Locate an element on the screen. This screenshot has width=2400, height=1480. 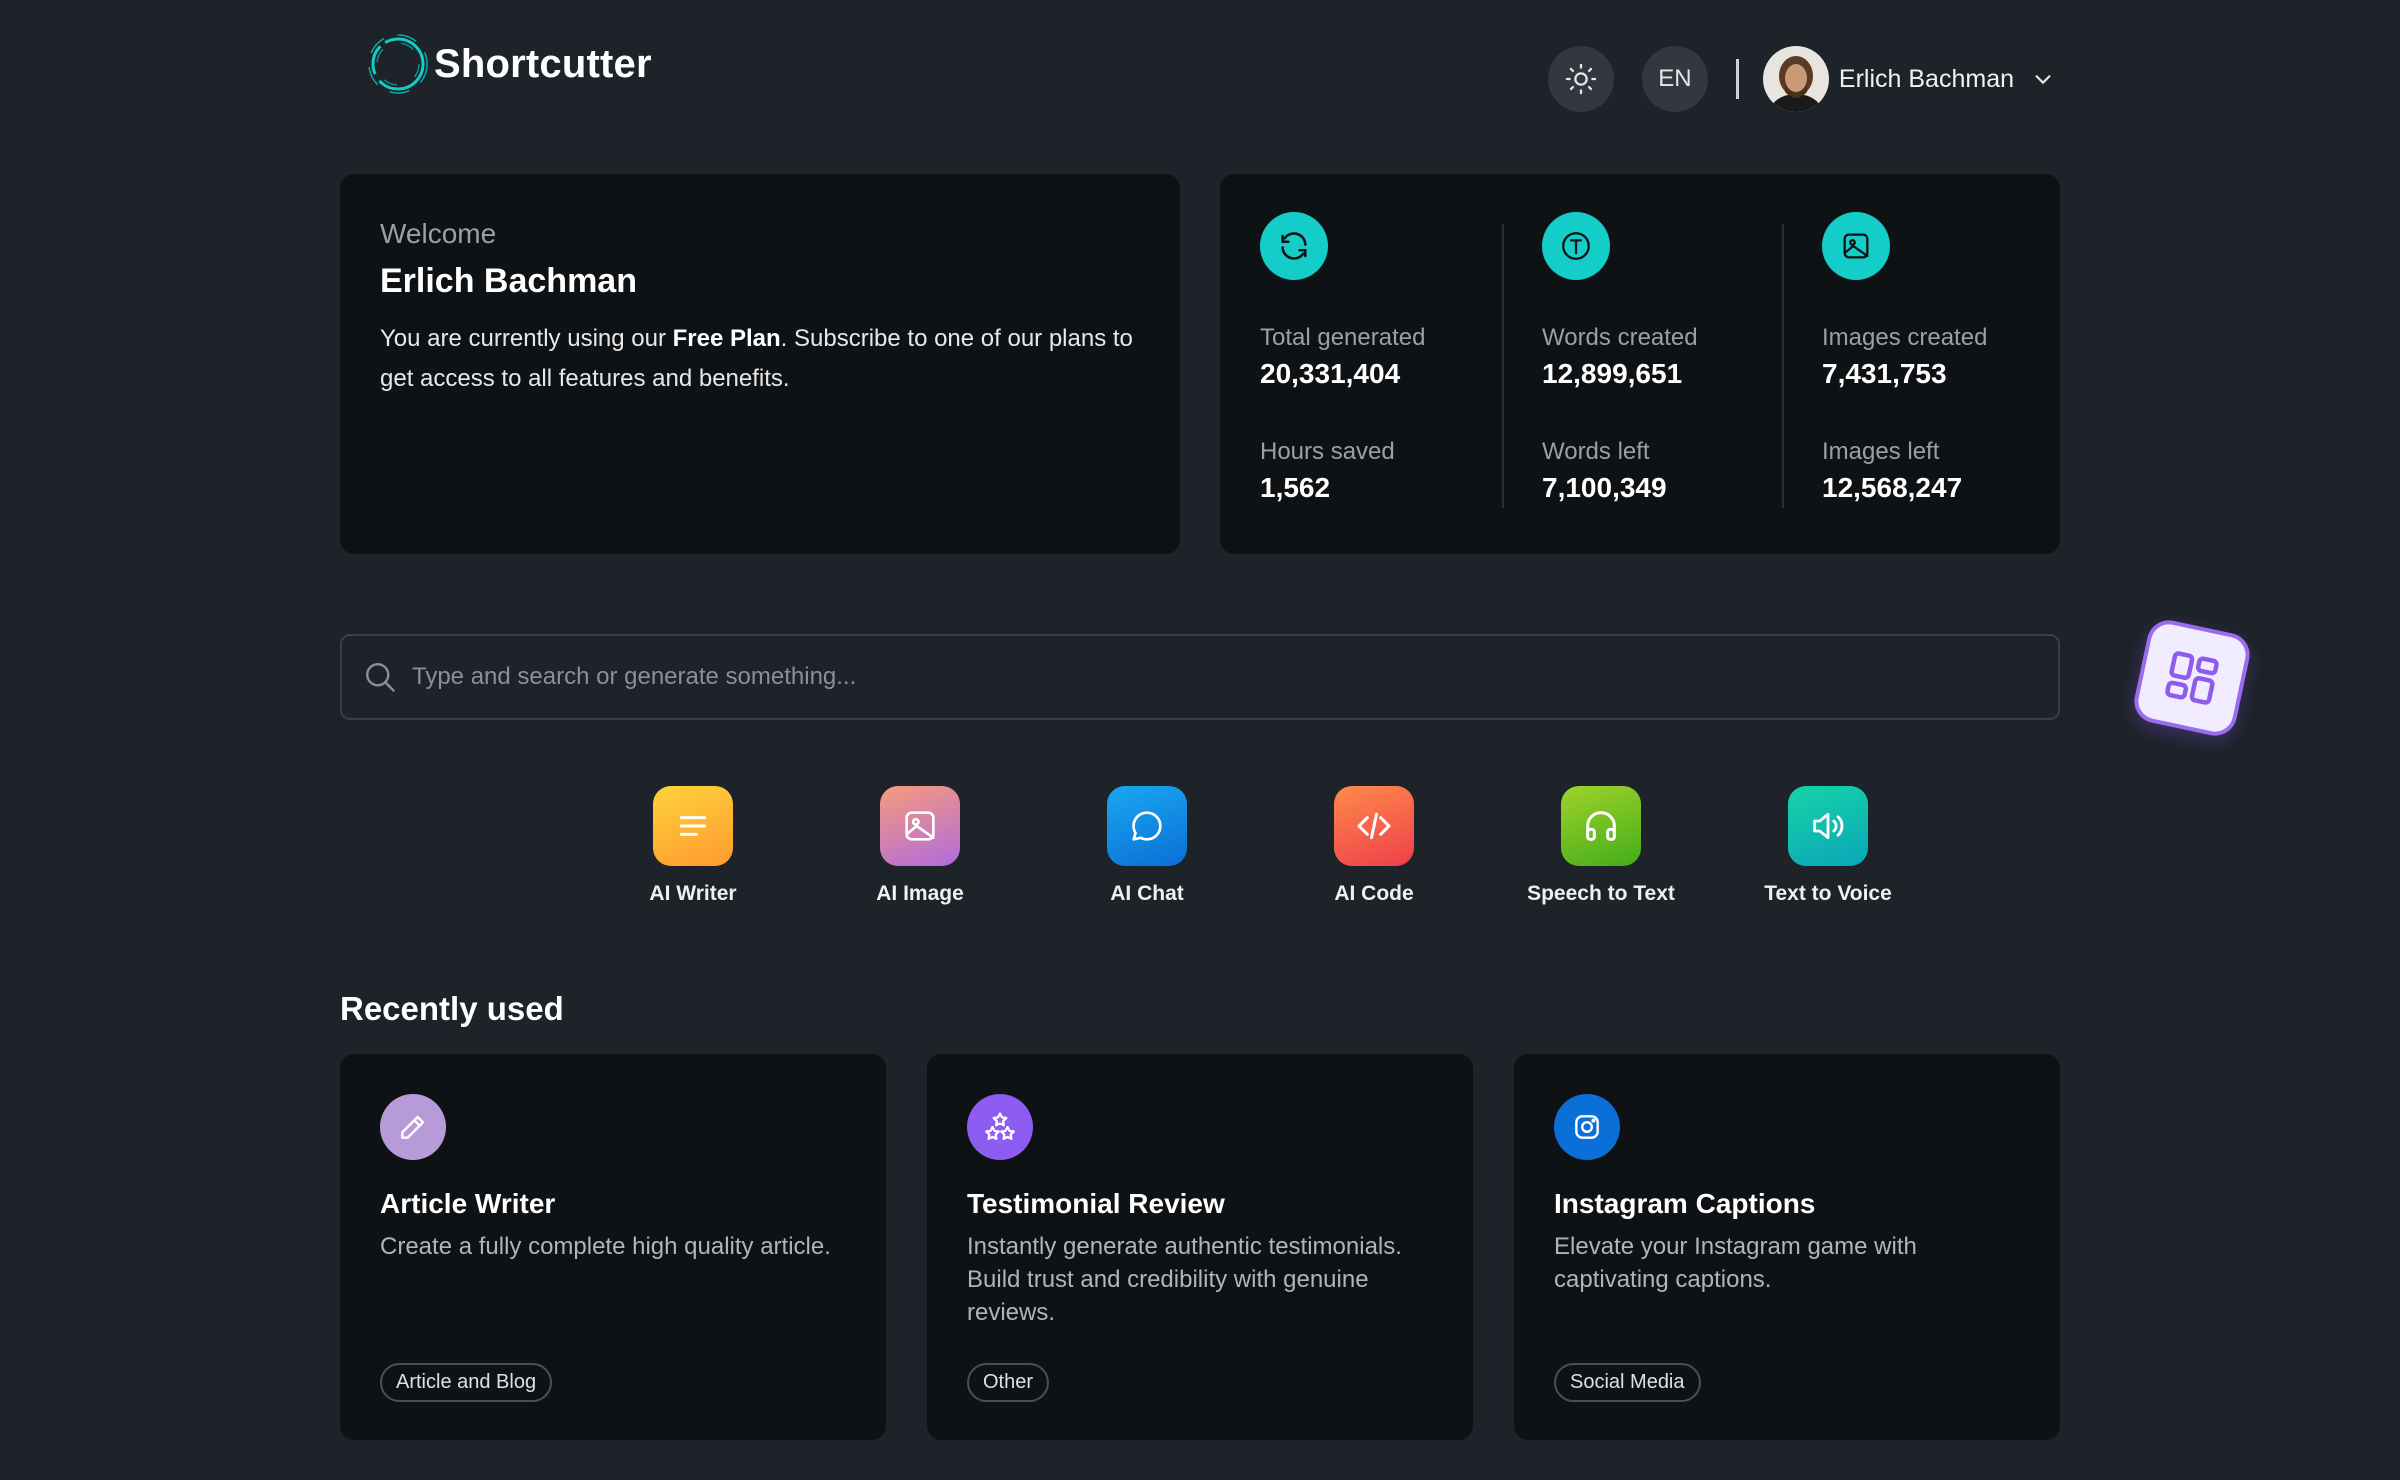
speaker-icon is located at coordinates (1828, 826).